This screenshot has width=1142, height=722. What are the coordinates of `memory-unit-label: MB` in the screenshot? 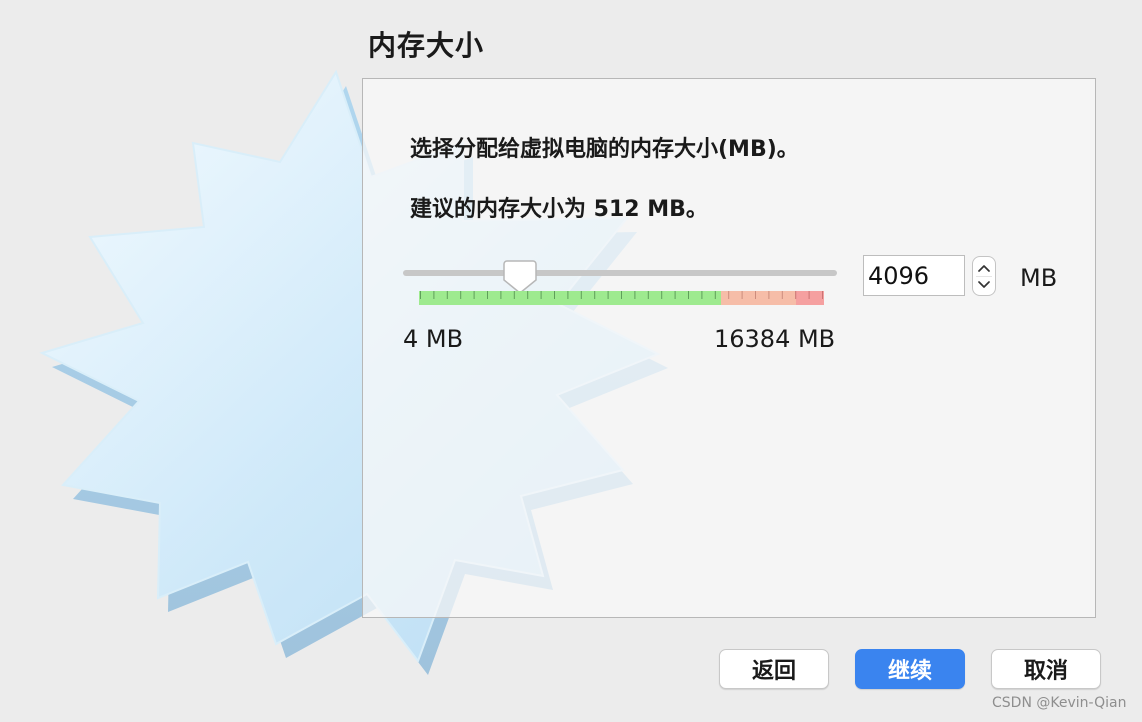 It's located at (1039, 278).